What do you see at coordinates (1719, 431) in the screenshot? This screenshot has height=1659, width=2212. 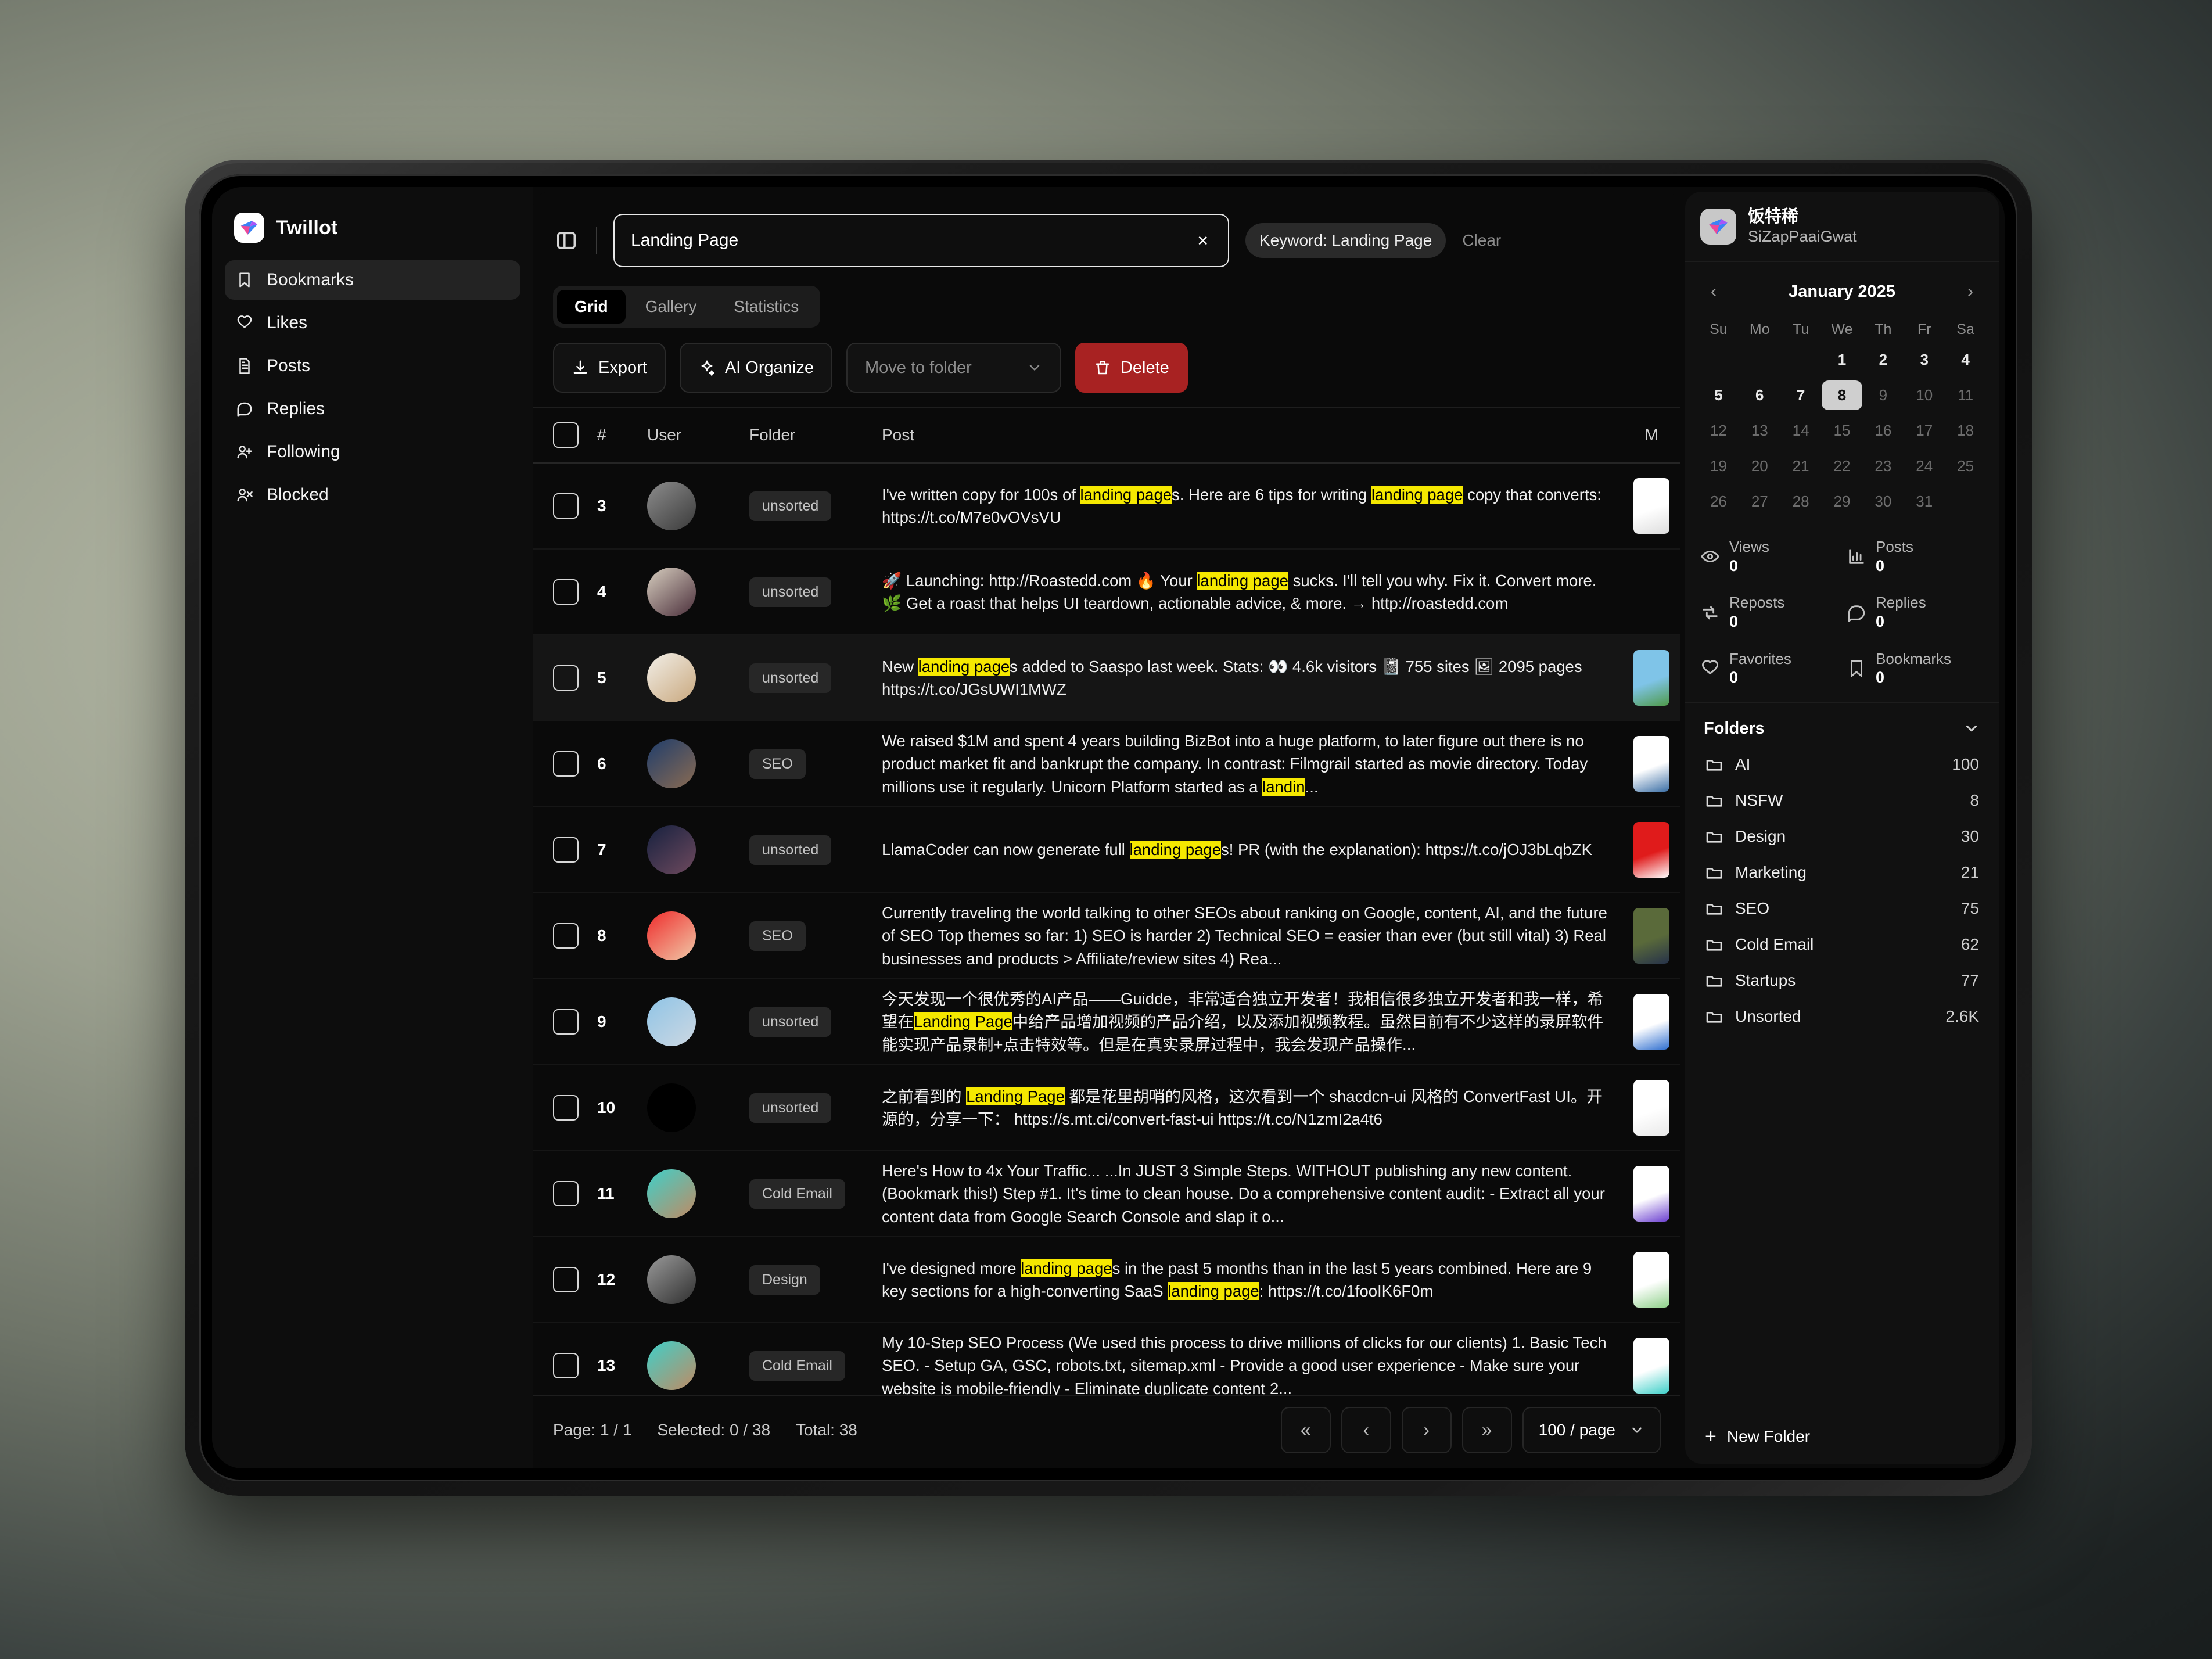 I see `calendar-day: 12` at bounding box center [1719, 431].